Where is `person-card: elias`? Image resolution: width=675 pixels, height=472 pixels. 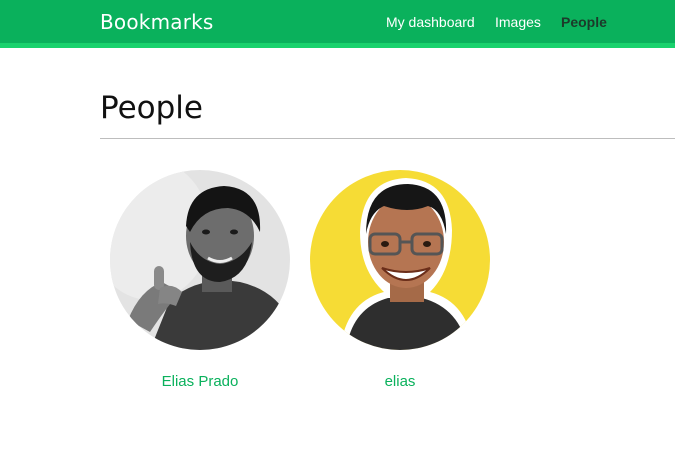 person-card: elias is located at coordinates (400, 285).